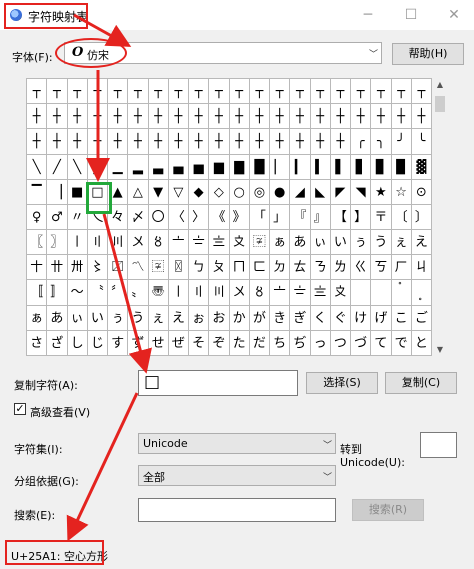 The width and height of the screenshot is (474, 569). What do you see at coordinates (381, 192) in the screenshot?
I see `char-cell: ★` at bounding box center [381, 192].